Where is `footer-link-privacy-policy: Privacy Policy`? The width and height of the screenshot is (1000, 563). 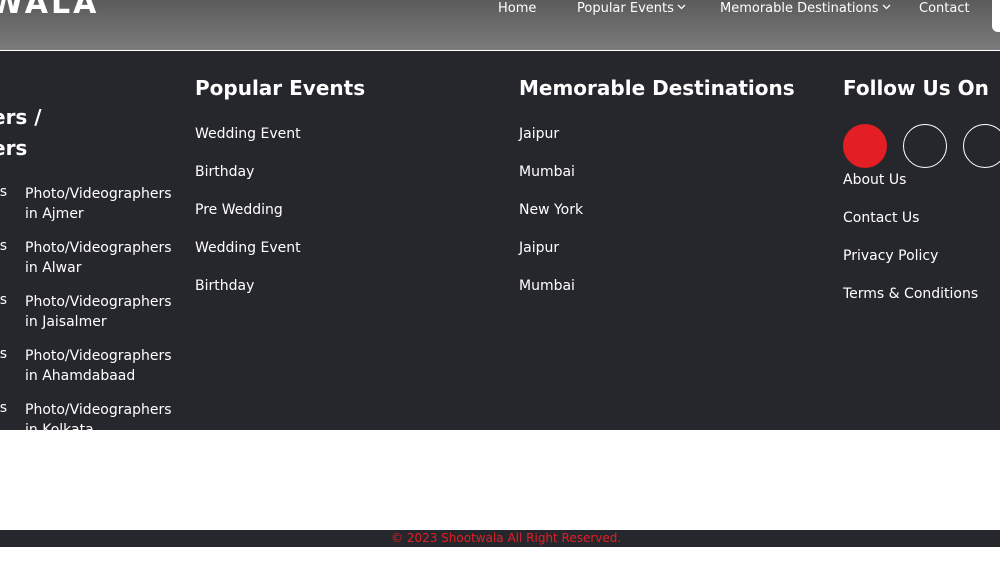 footer-link-privacy-policy: Privacy Policy is located at coordinates (890, 256).